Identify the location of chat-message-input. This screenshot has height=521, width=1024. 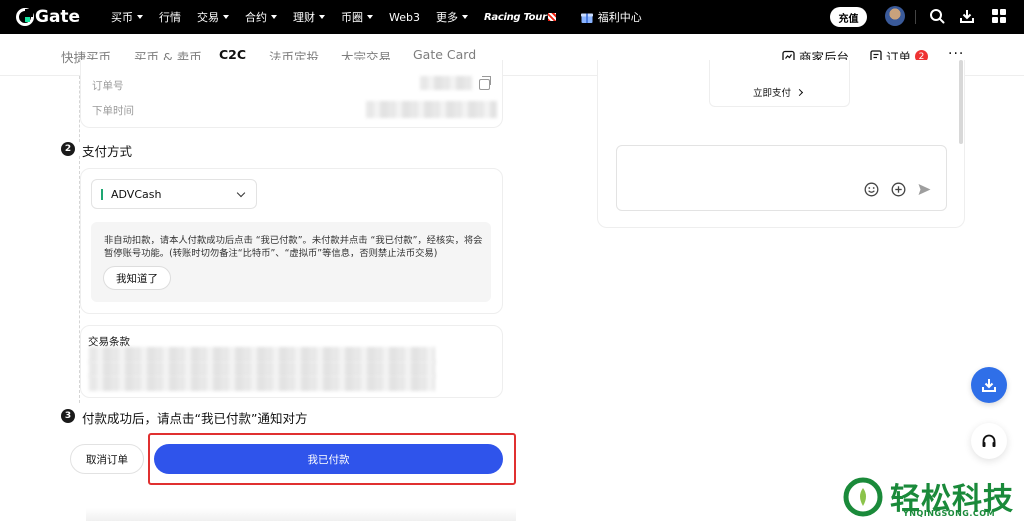
(781, 178).